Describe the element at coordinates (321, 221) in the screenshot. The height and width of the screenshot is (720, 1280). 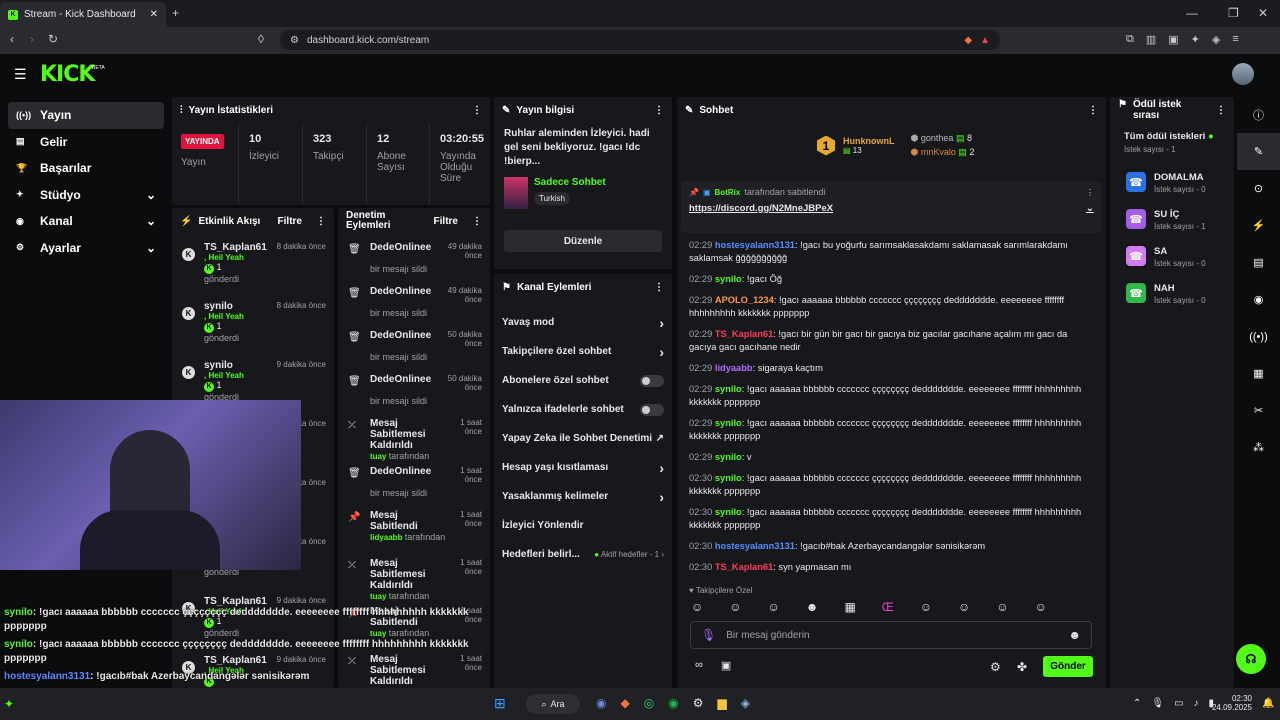
I see `activity-more-icon: ⋮` at that location.